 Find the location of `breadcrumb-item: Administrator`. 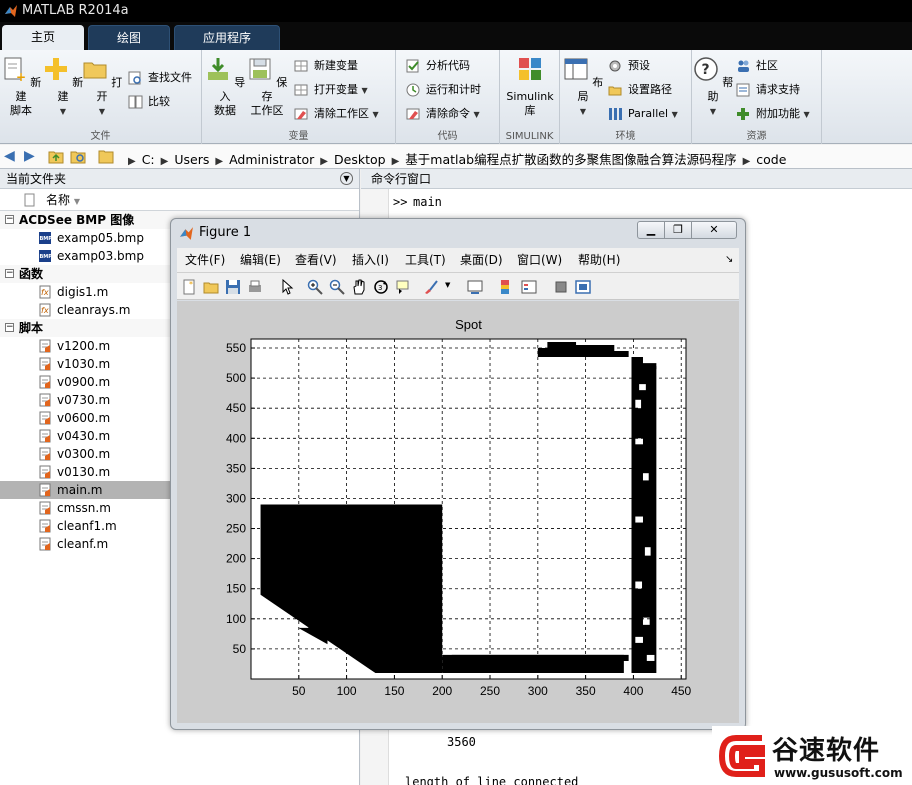

breadcrumb-item: Administrator is located at coordinates (271, 159).